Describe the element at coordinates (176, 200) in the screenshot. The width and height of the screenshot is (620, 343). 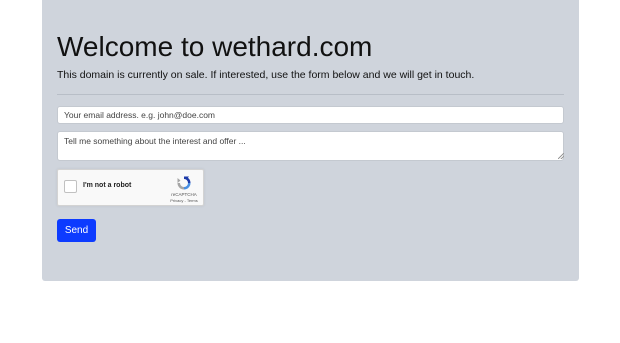
I see `privacy-link: Privacy` at that location.